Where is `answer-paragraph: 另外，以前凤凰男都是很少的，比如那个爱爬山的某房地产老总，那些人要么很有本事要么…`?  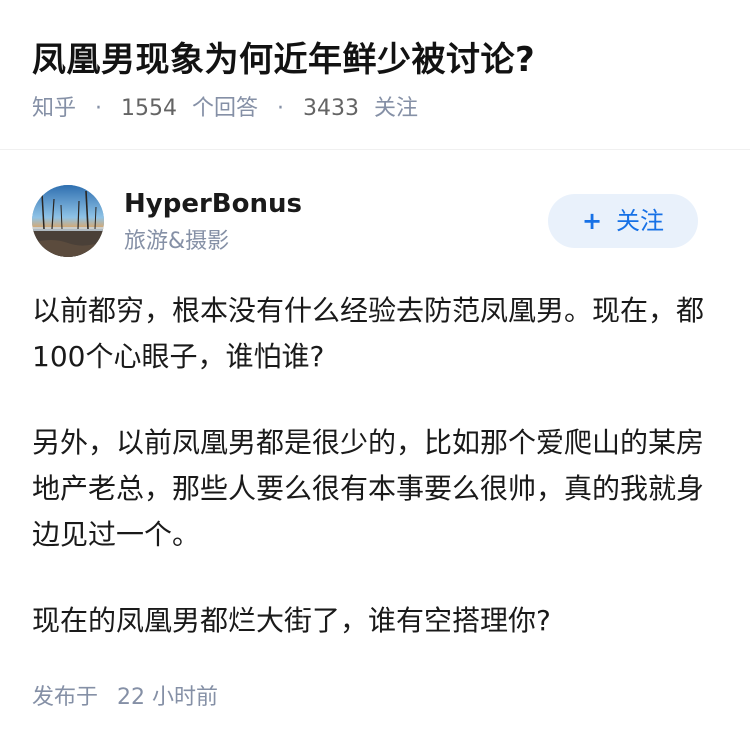
answer-paragraph: 另外，以前凤凰男都是很少的，比如那个爱爬山的某房地产老总，那些人要么很有本事要么… is located at coordinates (368, 488).